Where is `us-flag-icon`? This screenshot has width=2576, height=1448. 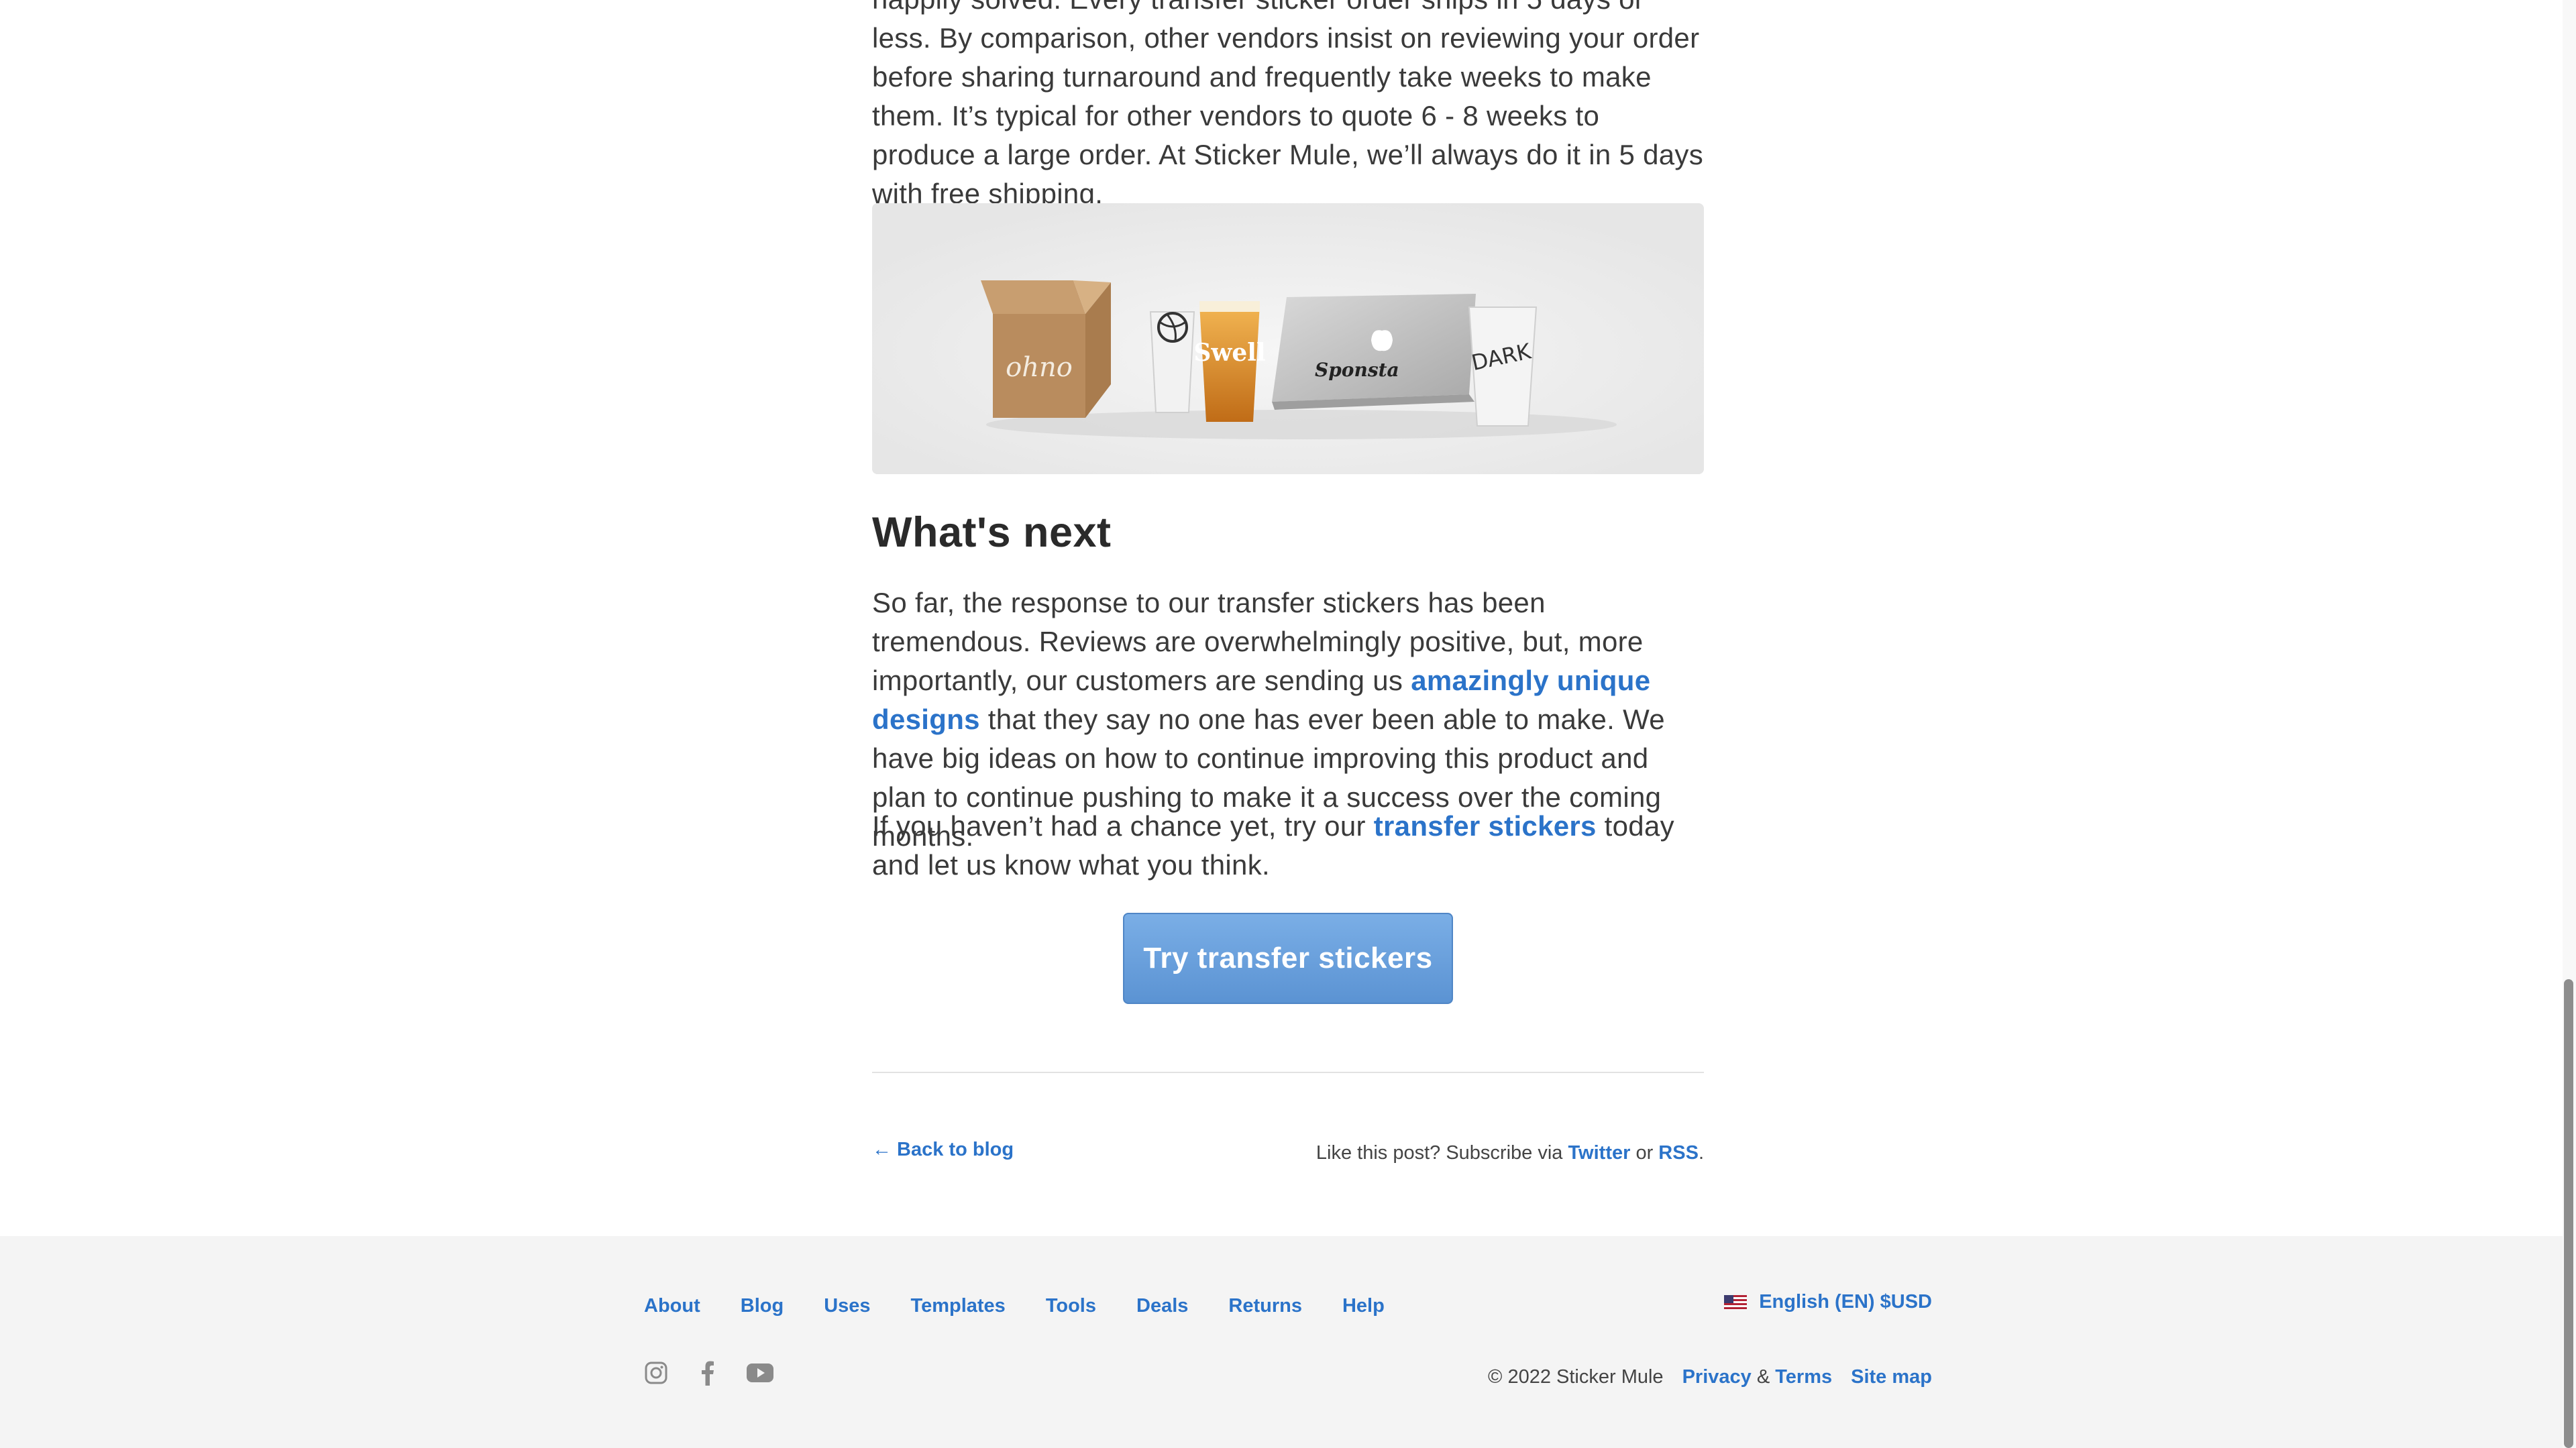 us-flag-icon is located at coordinates (1736, 1302).